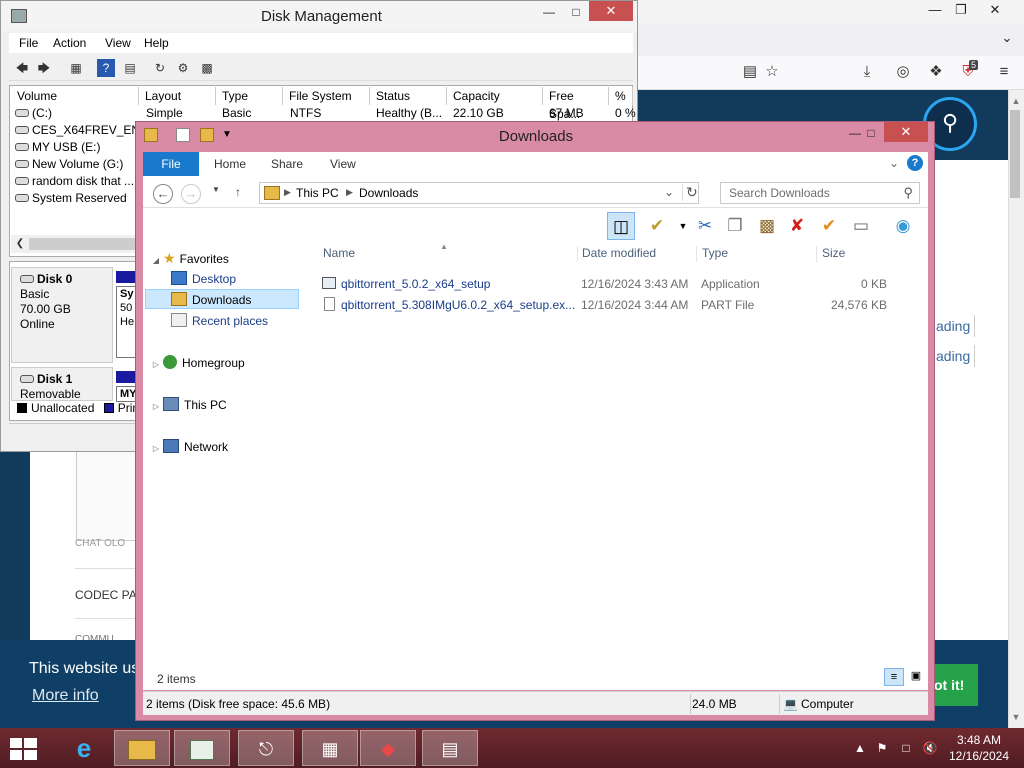 This screenshot has height=768, width=1024. What do you see at coordinates (772, 72) in the screenshot?
I see `bookmark-star-icon: ☆` at bounding box center [772, 72].